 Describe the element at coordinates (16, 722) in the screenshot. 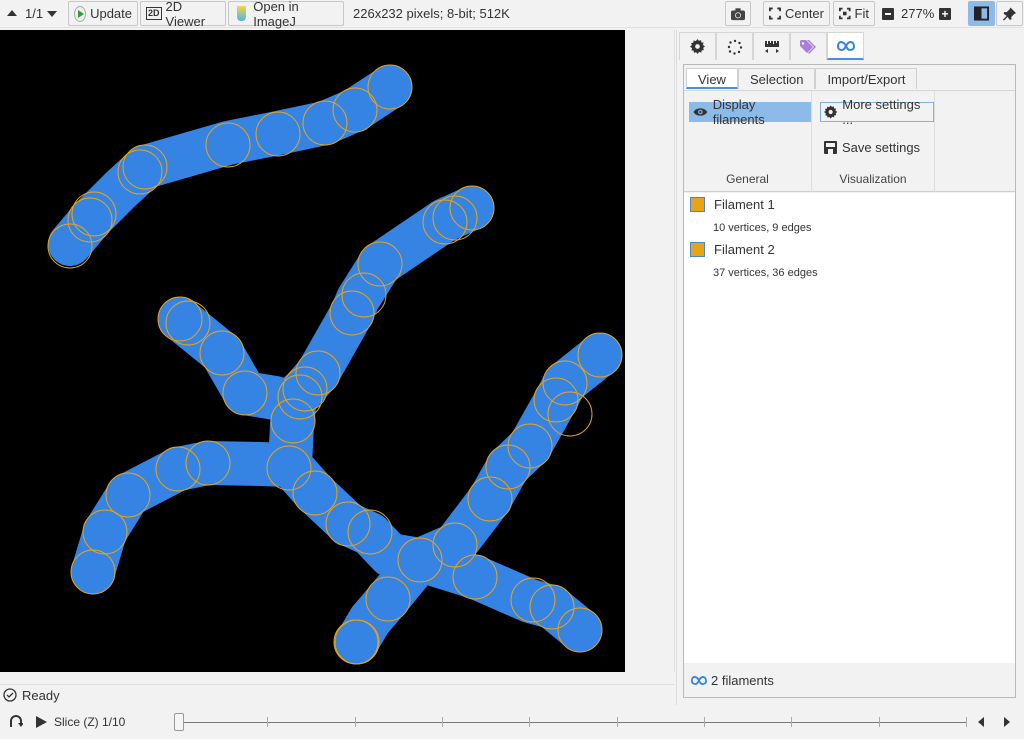

I see `loop-icon` at that location.